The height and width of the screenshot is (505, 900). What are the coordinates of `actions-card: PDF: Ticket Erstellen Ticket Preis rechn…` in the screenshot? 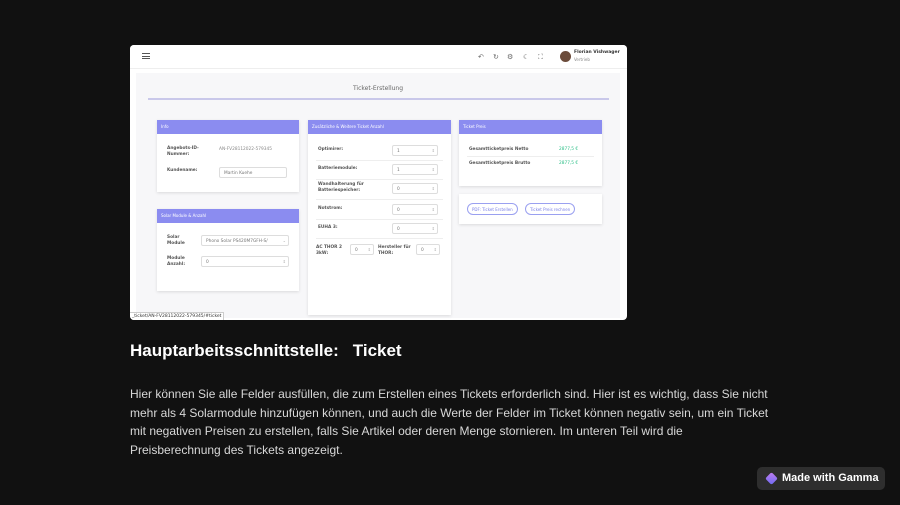 It's located at (530, 209).